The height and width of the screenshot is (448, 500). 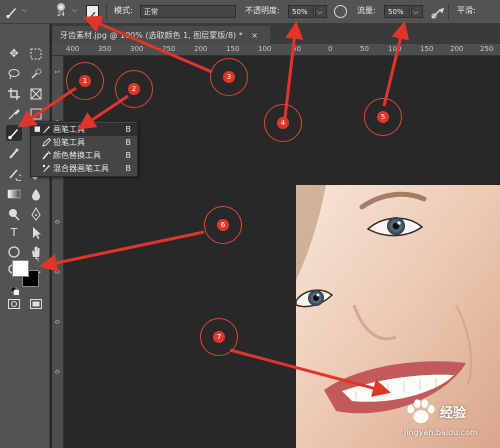 I want to click on ellipse-tool-icon, so click(x=14, y=252).